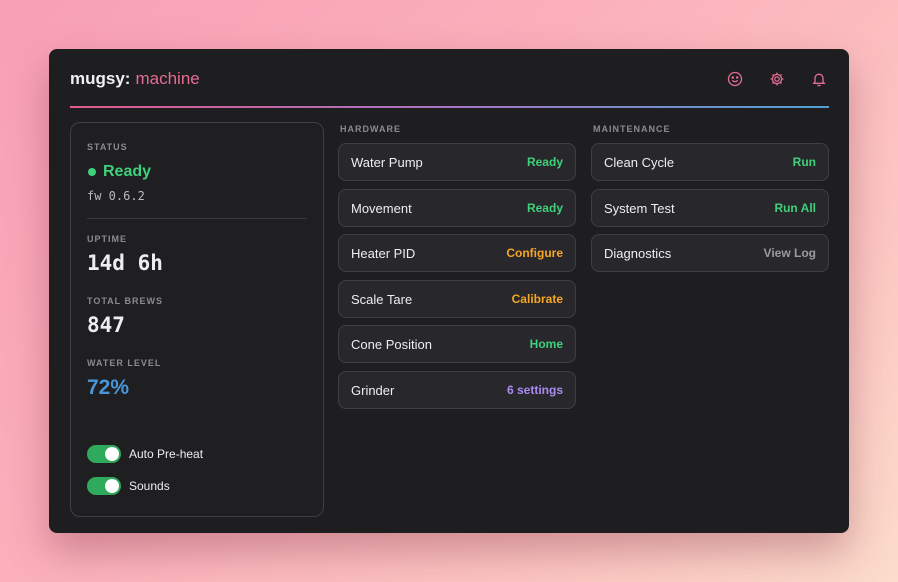 This screenshot has height=582, width=898. What do you see at coordinates (381, 208) in the screenshot?
I see `hardware-item-label: Movement` at bounding box center [381, 208].